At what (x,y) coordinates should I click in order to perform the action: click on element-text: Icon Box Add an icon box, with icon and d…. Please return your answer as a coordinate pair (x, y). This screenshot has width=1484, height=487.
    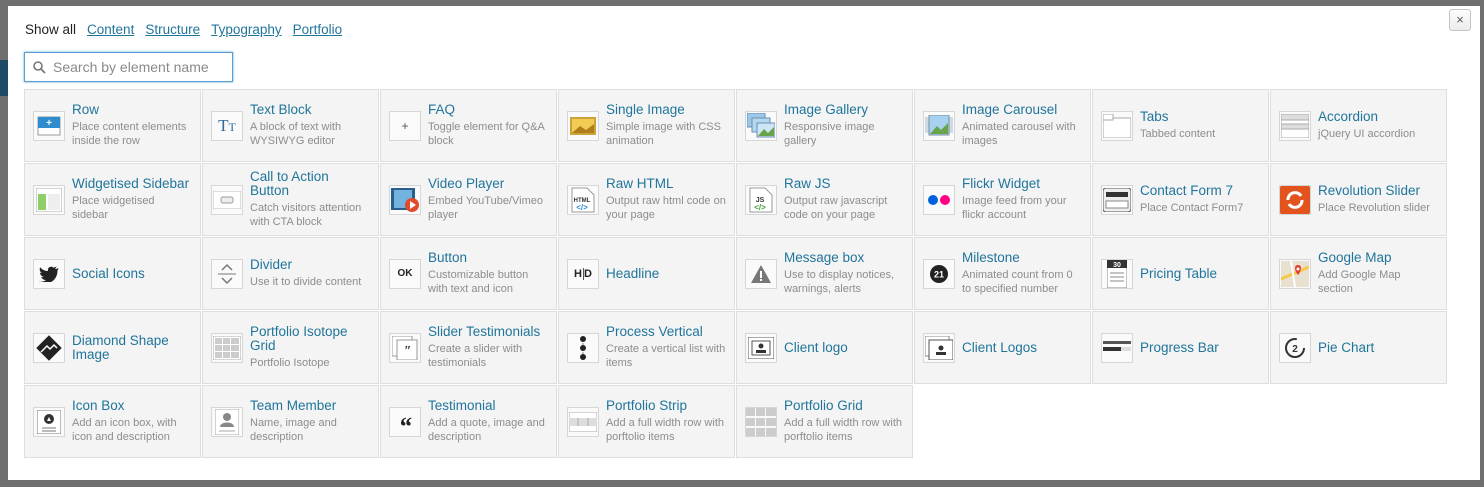
    Looking at the image, I should click on (132, 421).